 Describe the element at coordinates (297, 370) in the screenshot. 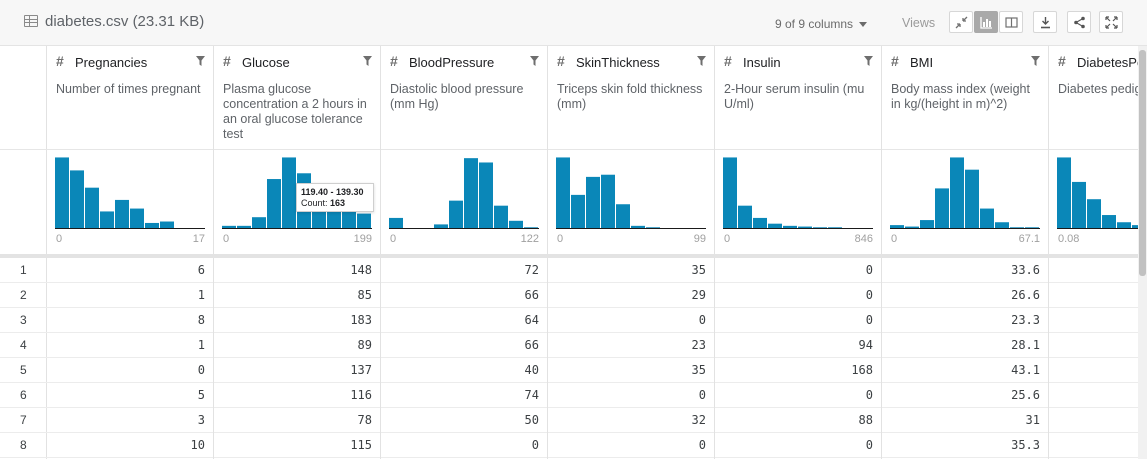

I see `table-cell: 137` at that location.